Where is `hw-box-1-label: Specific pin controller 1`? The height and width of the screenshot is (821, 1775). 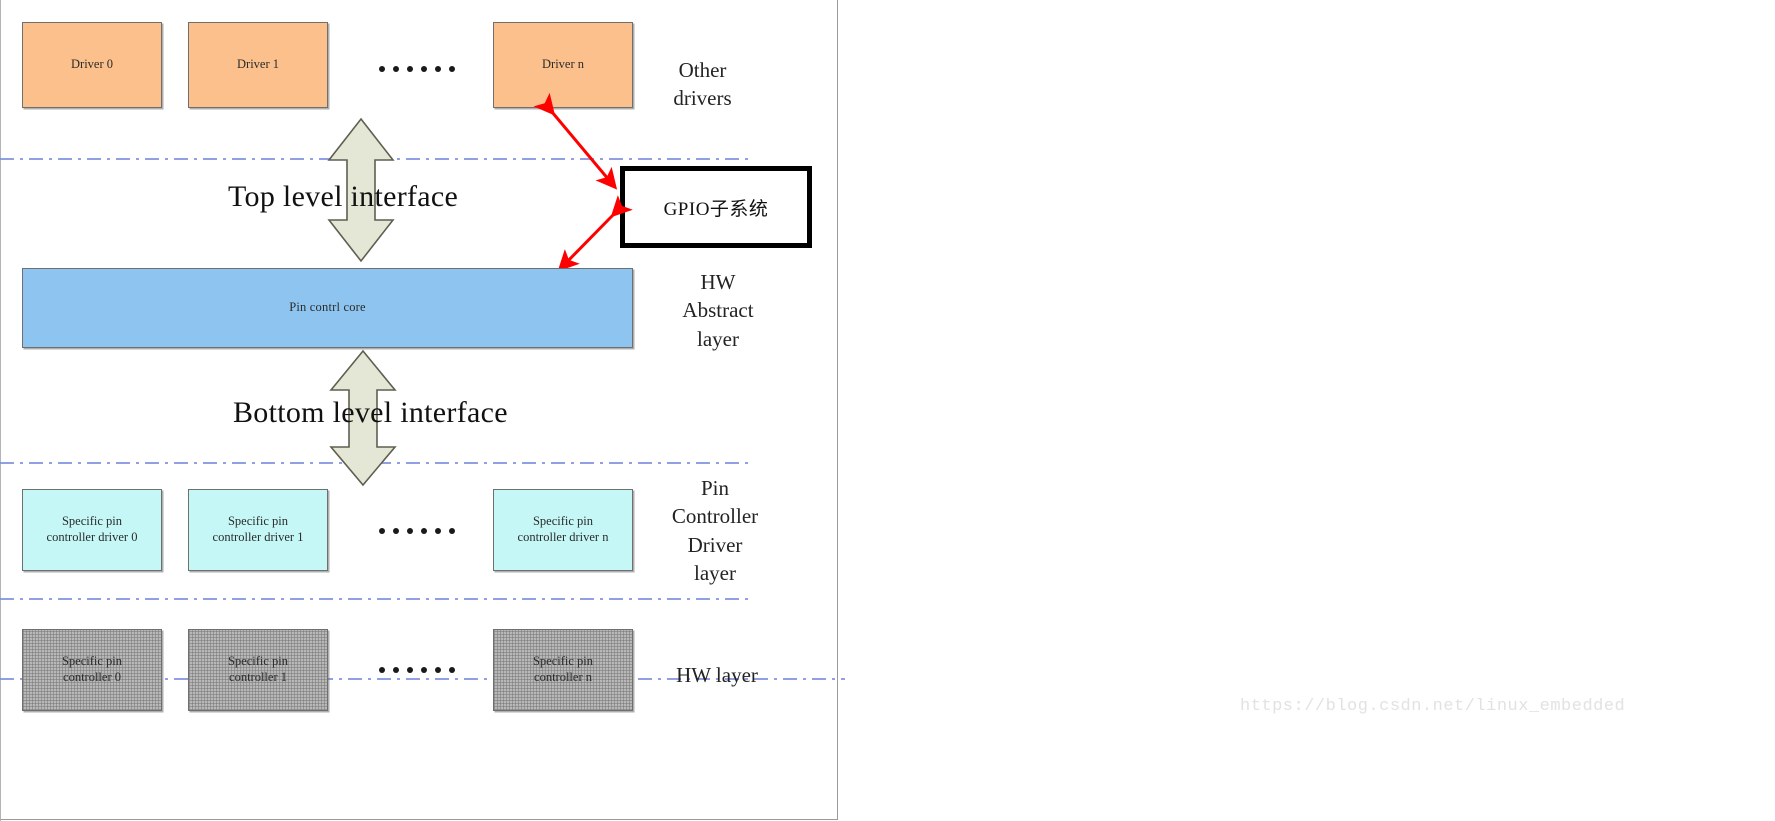 hw-box-1-label: Specific pin controller 1 is located at coordinates (258, 669).